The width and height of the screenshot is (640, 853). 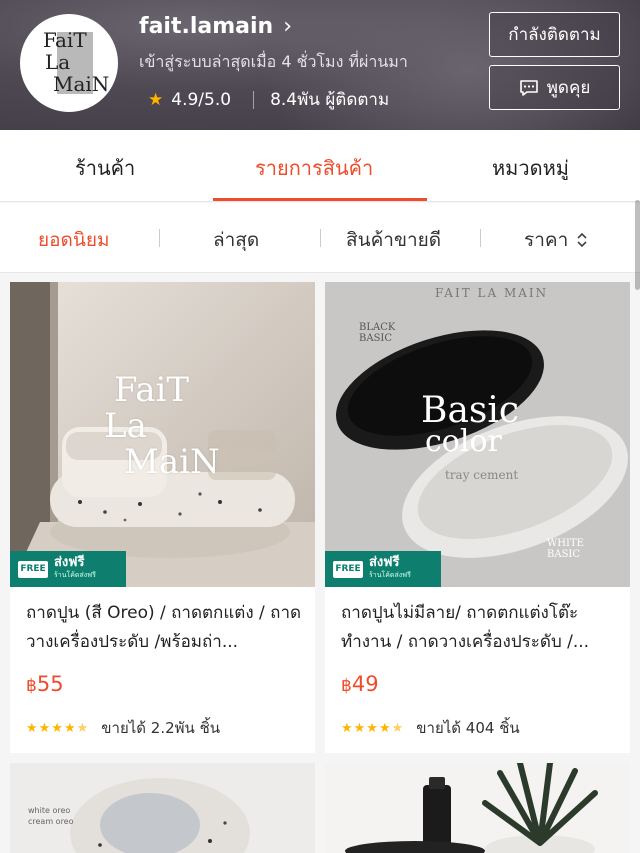 What do you see at coordinates (45, 684) in the screenshot?
I see `product-price: ฿55` at bounding box center [45, 684].